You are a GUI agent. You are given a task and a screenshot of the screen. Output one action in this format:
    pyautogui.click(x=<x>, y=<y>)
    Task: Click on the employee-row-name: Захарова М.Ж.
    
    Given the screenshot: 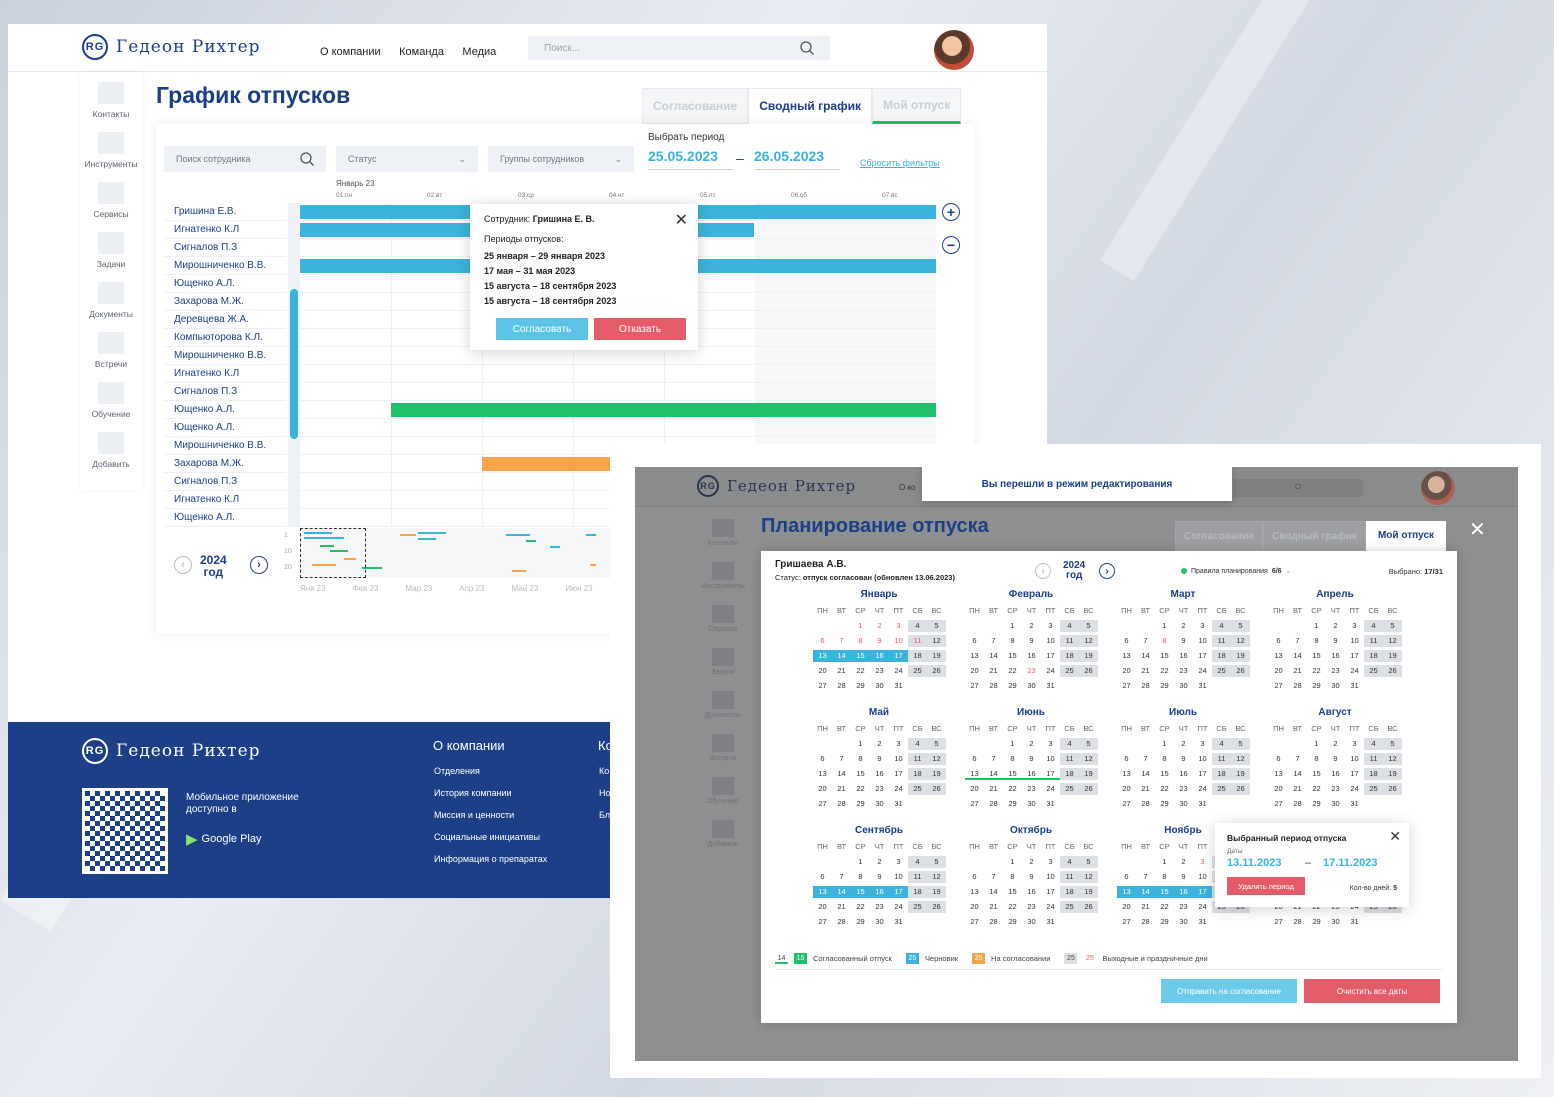 What is the action you would take?
    pyautogui.click(x=225, y=302)
    